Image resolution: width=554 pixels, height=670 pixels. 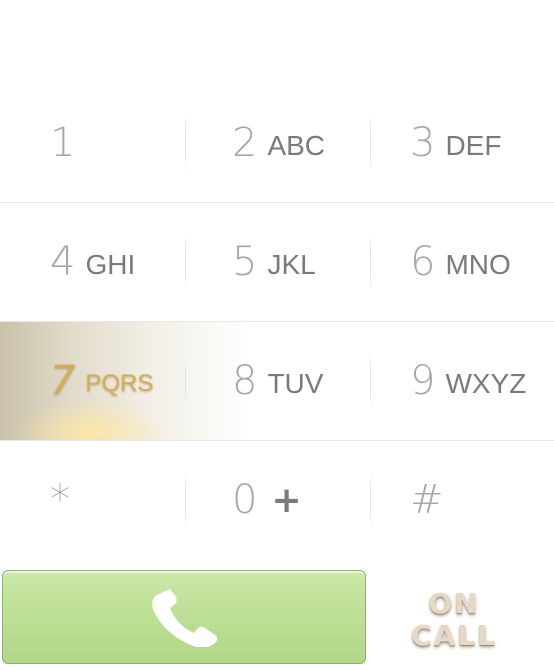 I want to click on key-letters: ABC, so click(x=296, y=145).